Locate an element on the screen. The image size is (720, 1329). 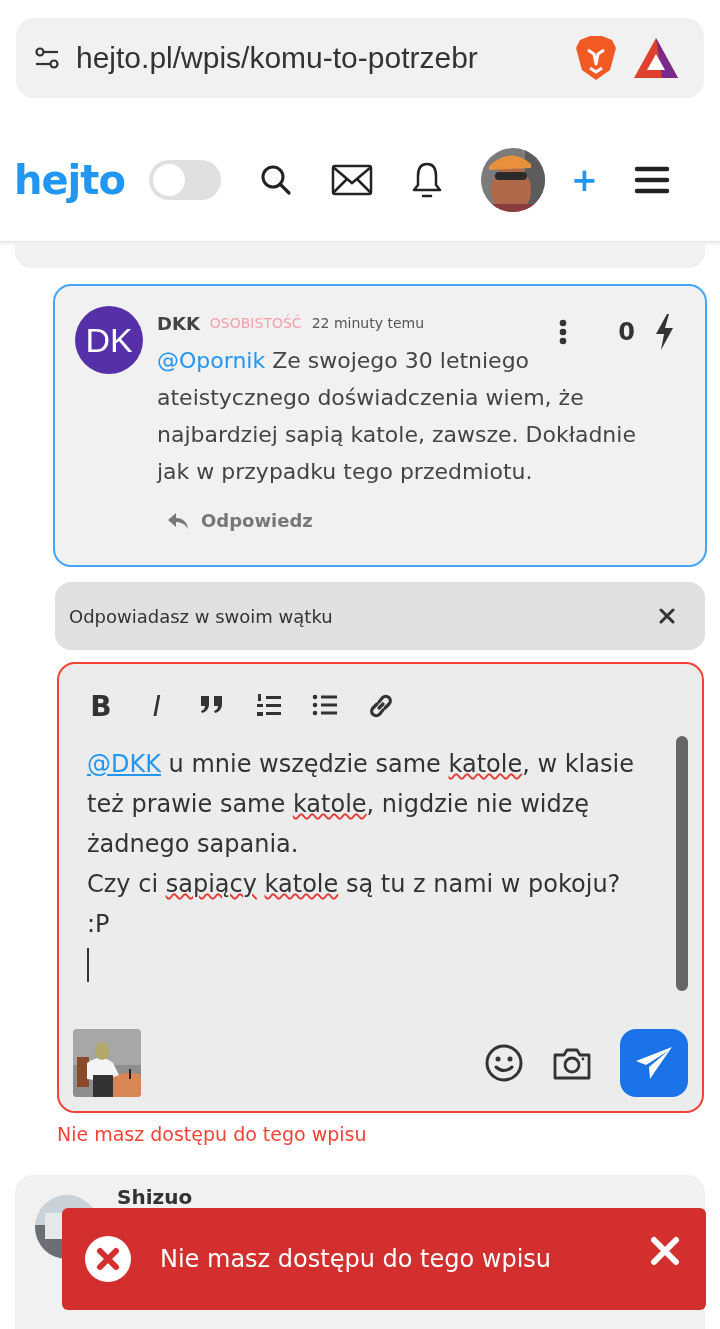
toast-message: Nie masz dostępu do tego wpisu is located at coordinates (356, 1259).